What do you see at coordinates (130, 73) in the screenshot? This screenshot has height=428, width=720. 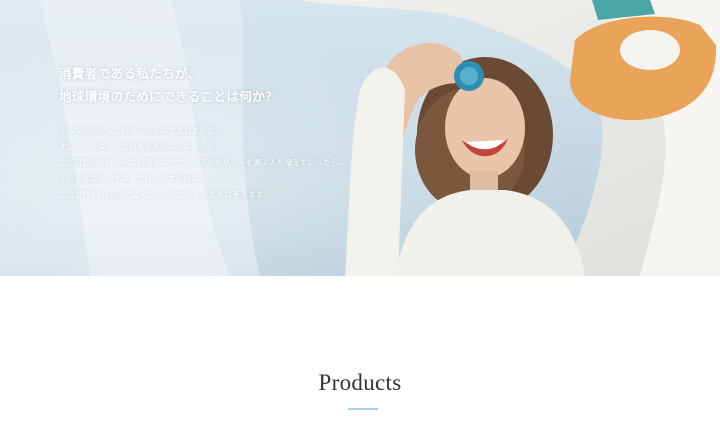 I see `hero-headline-line-1: 消費者である私たちが、` at bounding box center [130, 73].